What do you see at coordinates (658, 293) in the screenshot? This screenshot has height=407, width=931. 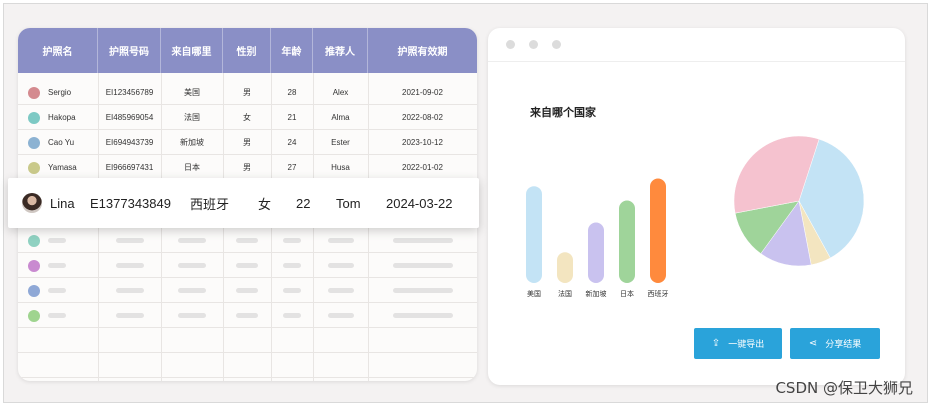 I see `bar-category-label: 西班牙` at bounding box center [658, 293].